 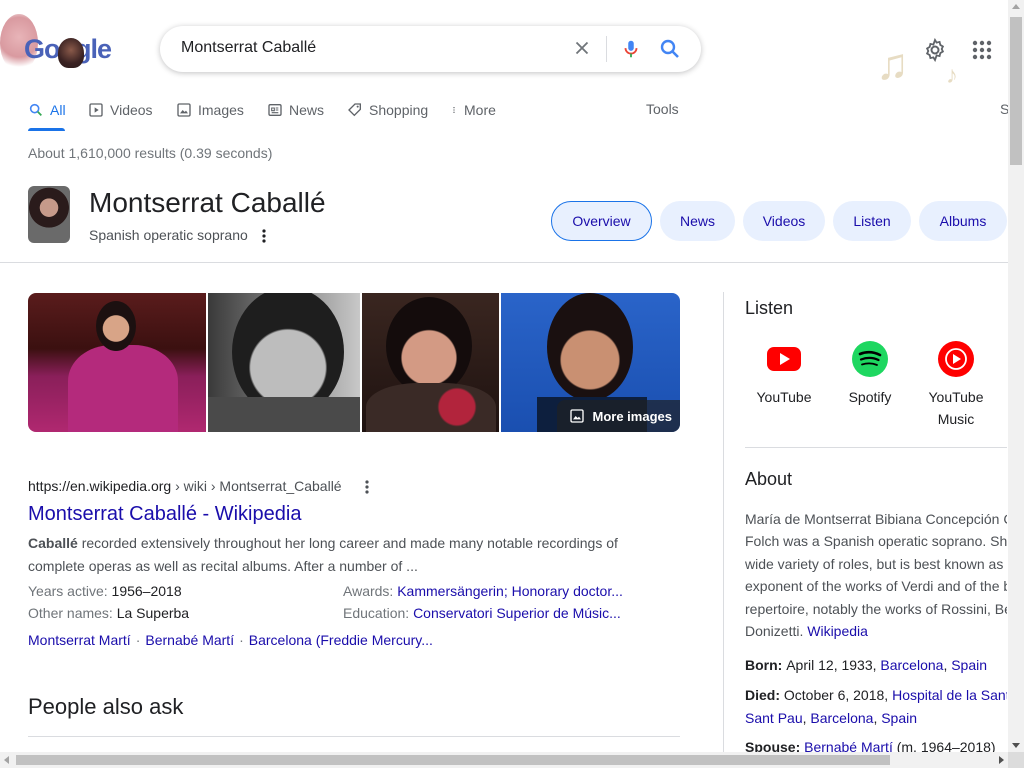 What do you see at coordinates (956, 408) in the screenshot?
I see `service-label: YouTube Music` at bounding box center [956, 408].